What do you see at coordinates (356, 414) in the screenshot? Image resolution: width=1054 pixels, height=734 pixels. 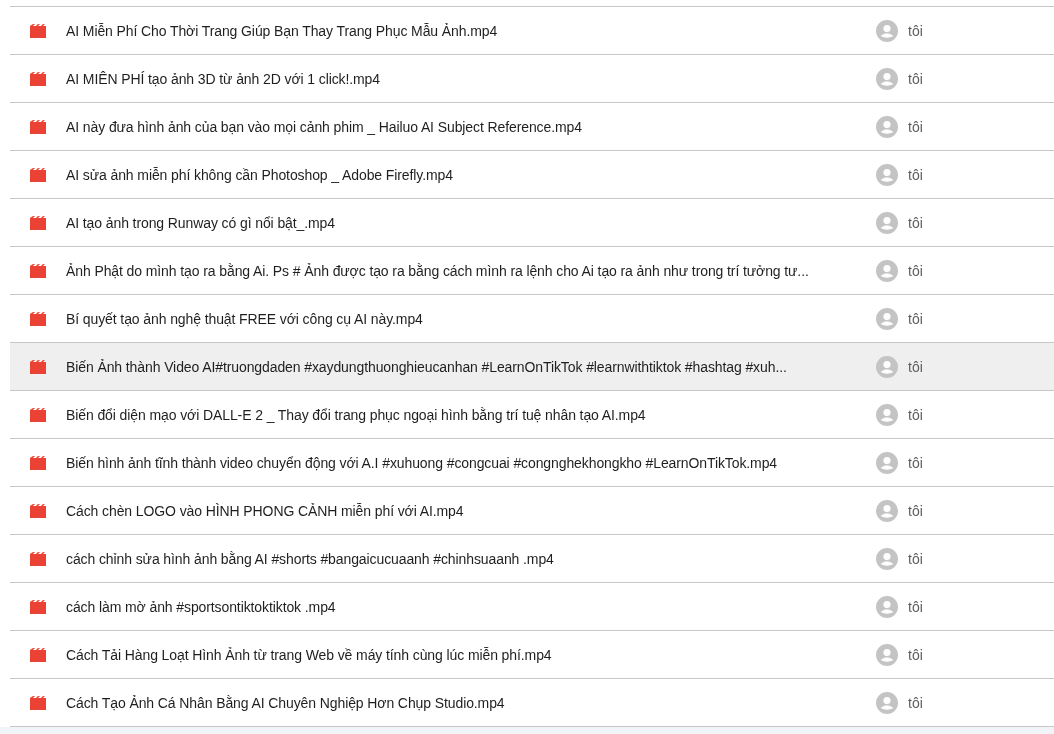 I see `file-name: Biến đổi diện mạo với DALL-E 2 _ Thay đổi trang phục ngoại hình bằng trí tuệ nhân tạo AI.mp4` at bounding box center [356, 414].